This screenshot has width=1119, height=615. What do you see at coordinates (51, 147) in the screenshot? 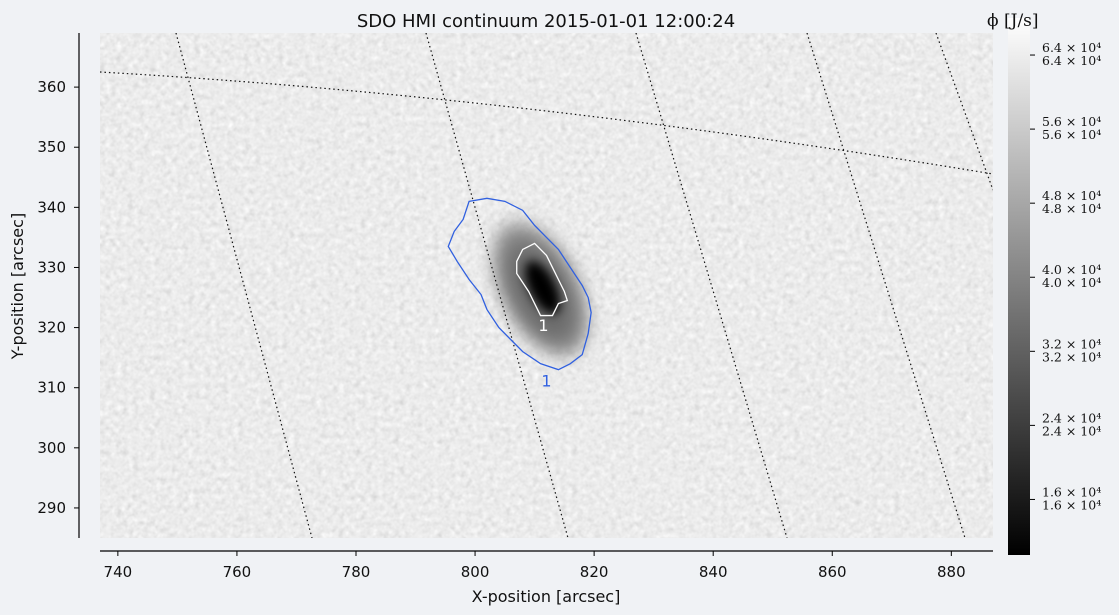
I see `y-tick-label: 350` at bounding box center [51, 147].